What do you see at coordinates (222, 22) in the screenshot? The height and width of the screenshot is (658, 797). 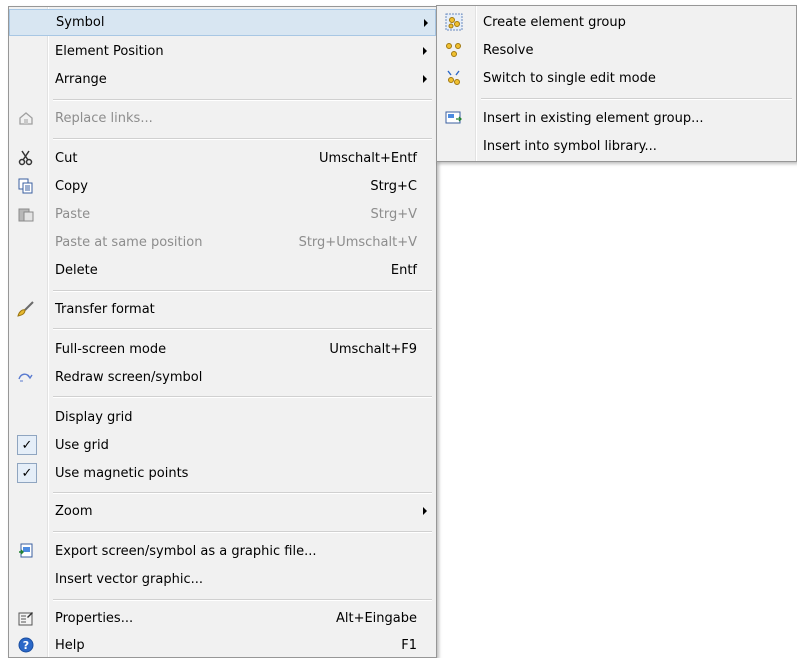 I see `menu-item-symbol: Symbol` at bounding box center [222, 22].